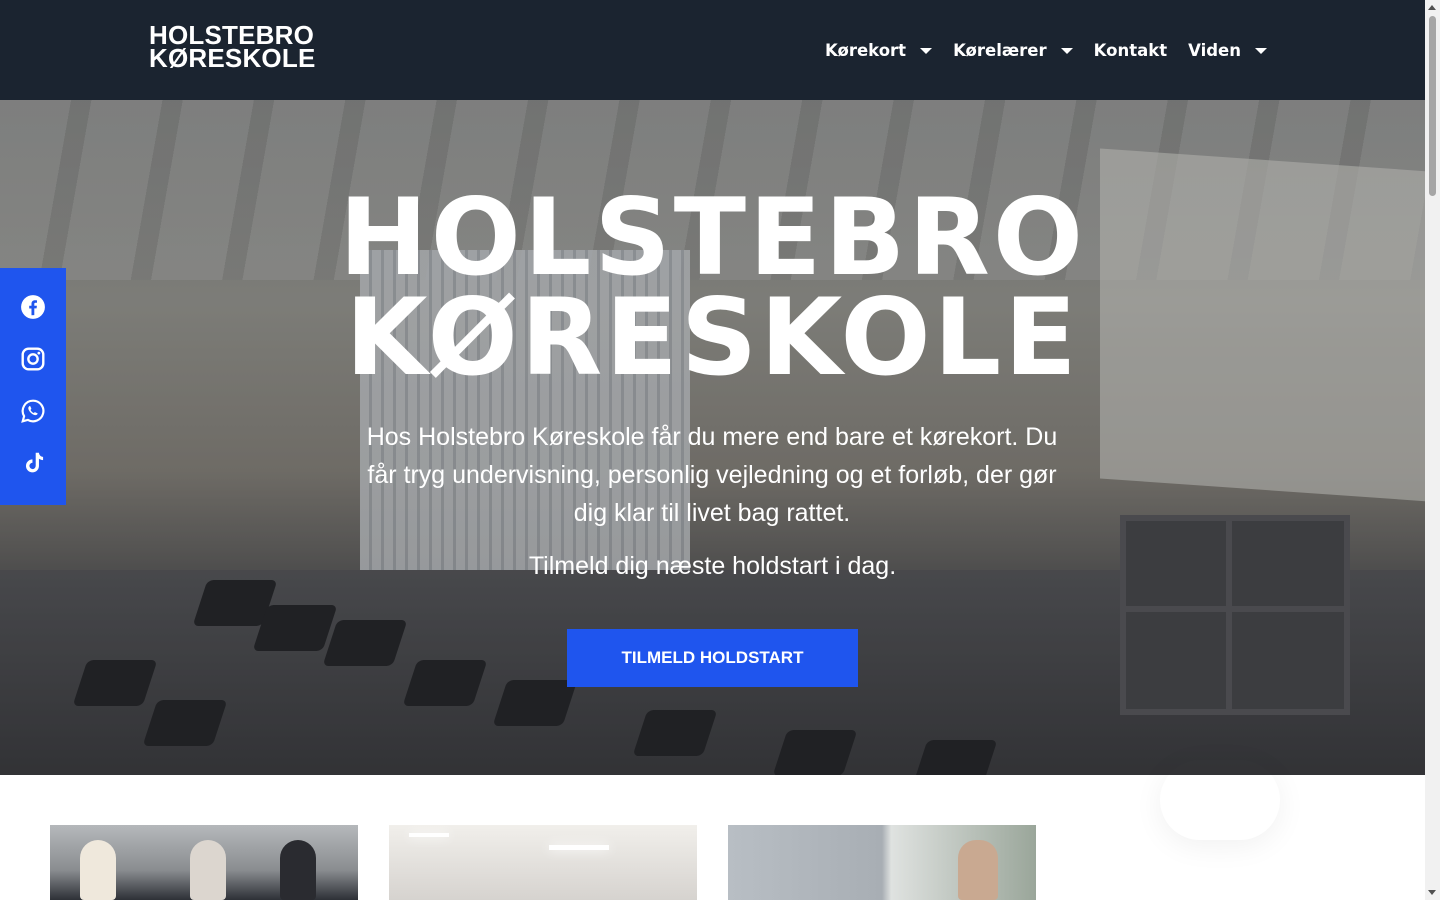 This screenshot has height=900, width=1440. Describe the element at coordinates (1432, 892) in the screenshot. I see `scroll-down-icon` at that location.